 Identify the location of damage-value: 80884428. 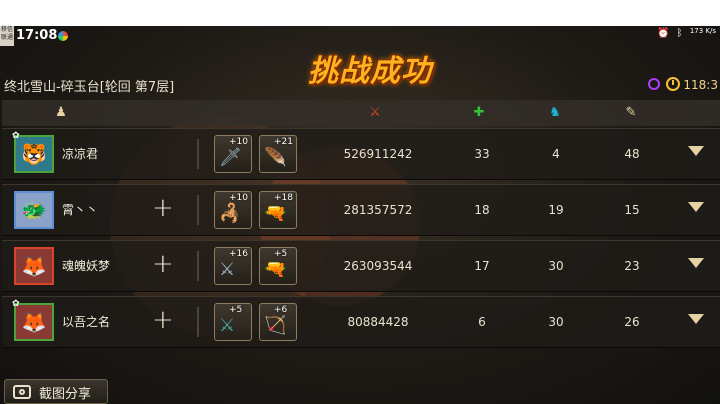
(378, 322).